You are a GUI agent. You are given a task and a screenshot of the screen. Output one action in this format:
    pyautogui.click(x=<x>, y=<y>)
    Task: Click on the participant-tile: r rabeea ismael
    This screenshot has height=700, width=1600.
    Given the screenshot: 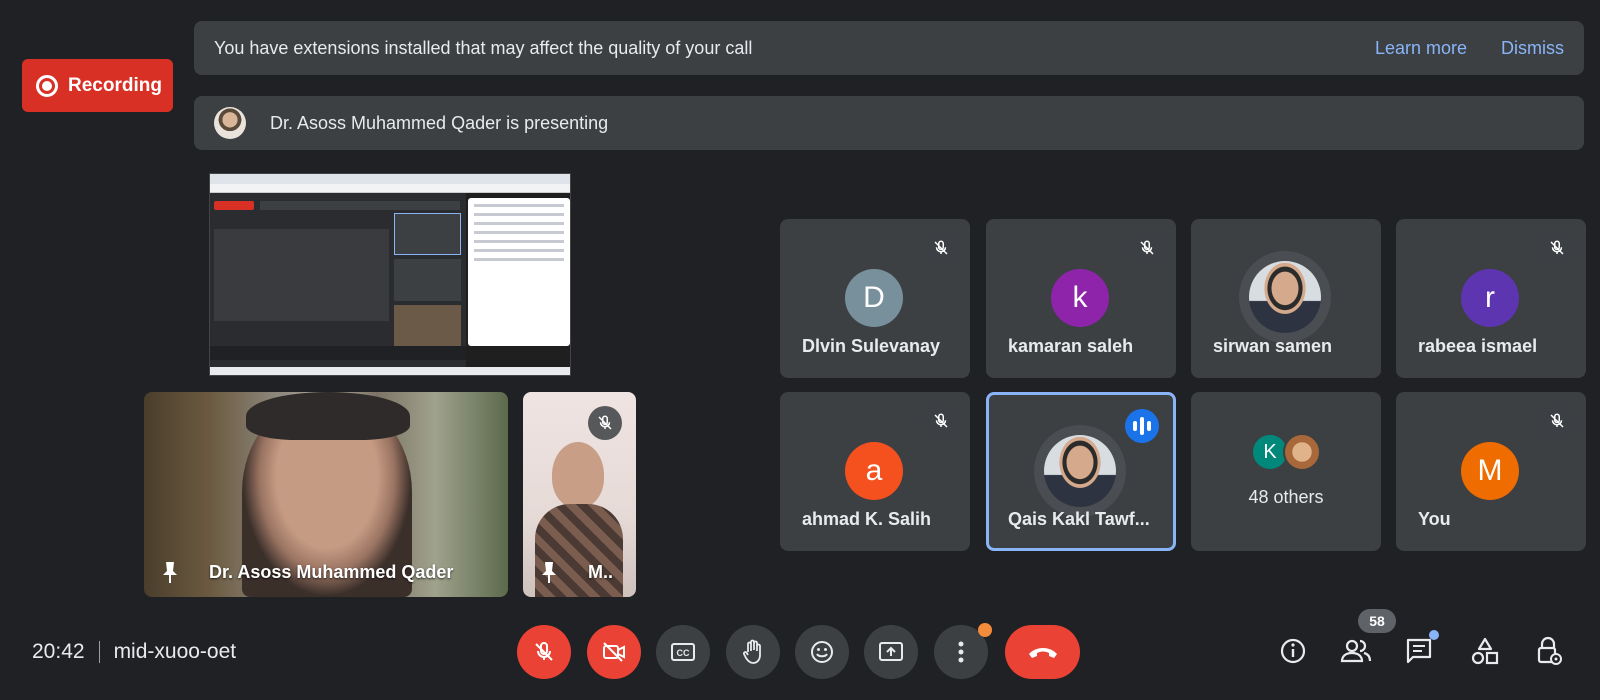 What is the action you would take?
    pyautogui.click(x=1491, y=298)
    